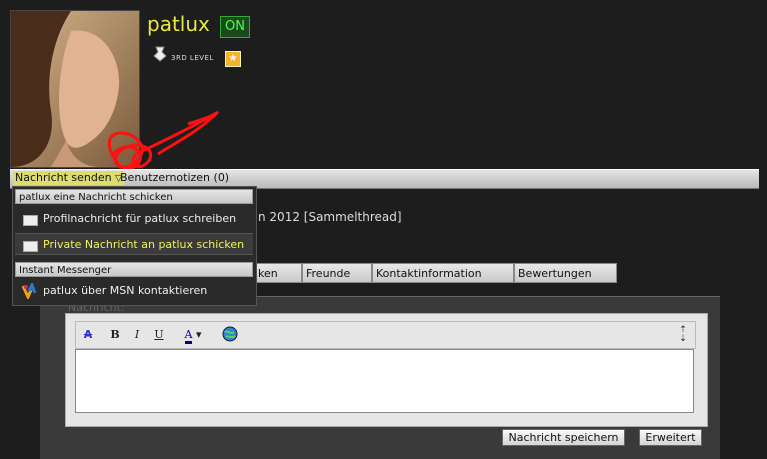 Image resolution: width=767 pixels, height=459 pixels. What do you see at coordinates (563, 437) in the screenshot?
I see `save-message-button: Nachricht speichern` at bounding box center [563, 437].